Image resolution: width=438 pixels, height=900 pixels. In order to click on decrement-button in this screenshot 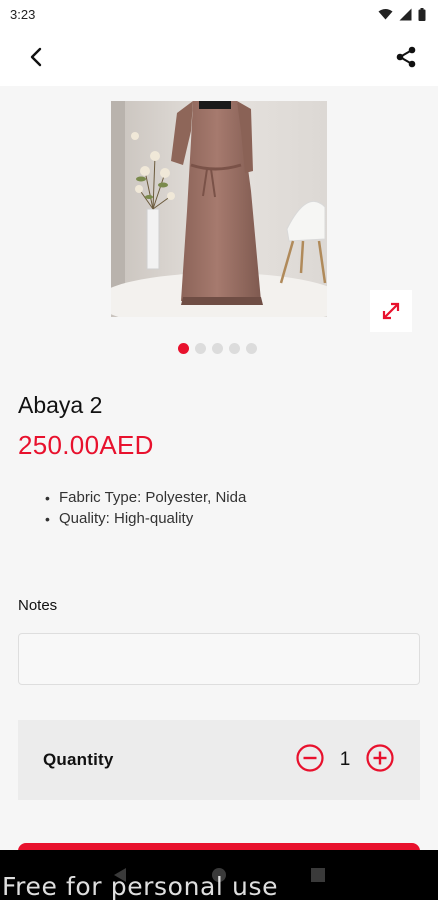, I will do `click(310, 760)`.